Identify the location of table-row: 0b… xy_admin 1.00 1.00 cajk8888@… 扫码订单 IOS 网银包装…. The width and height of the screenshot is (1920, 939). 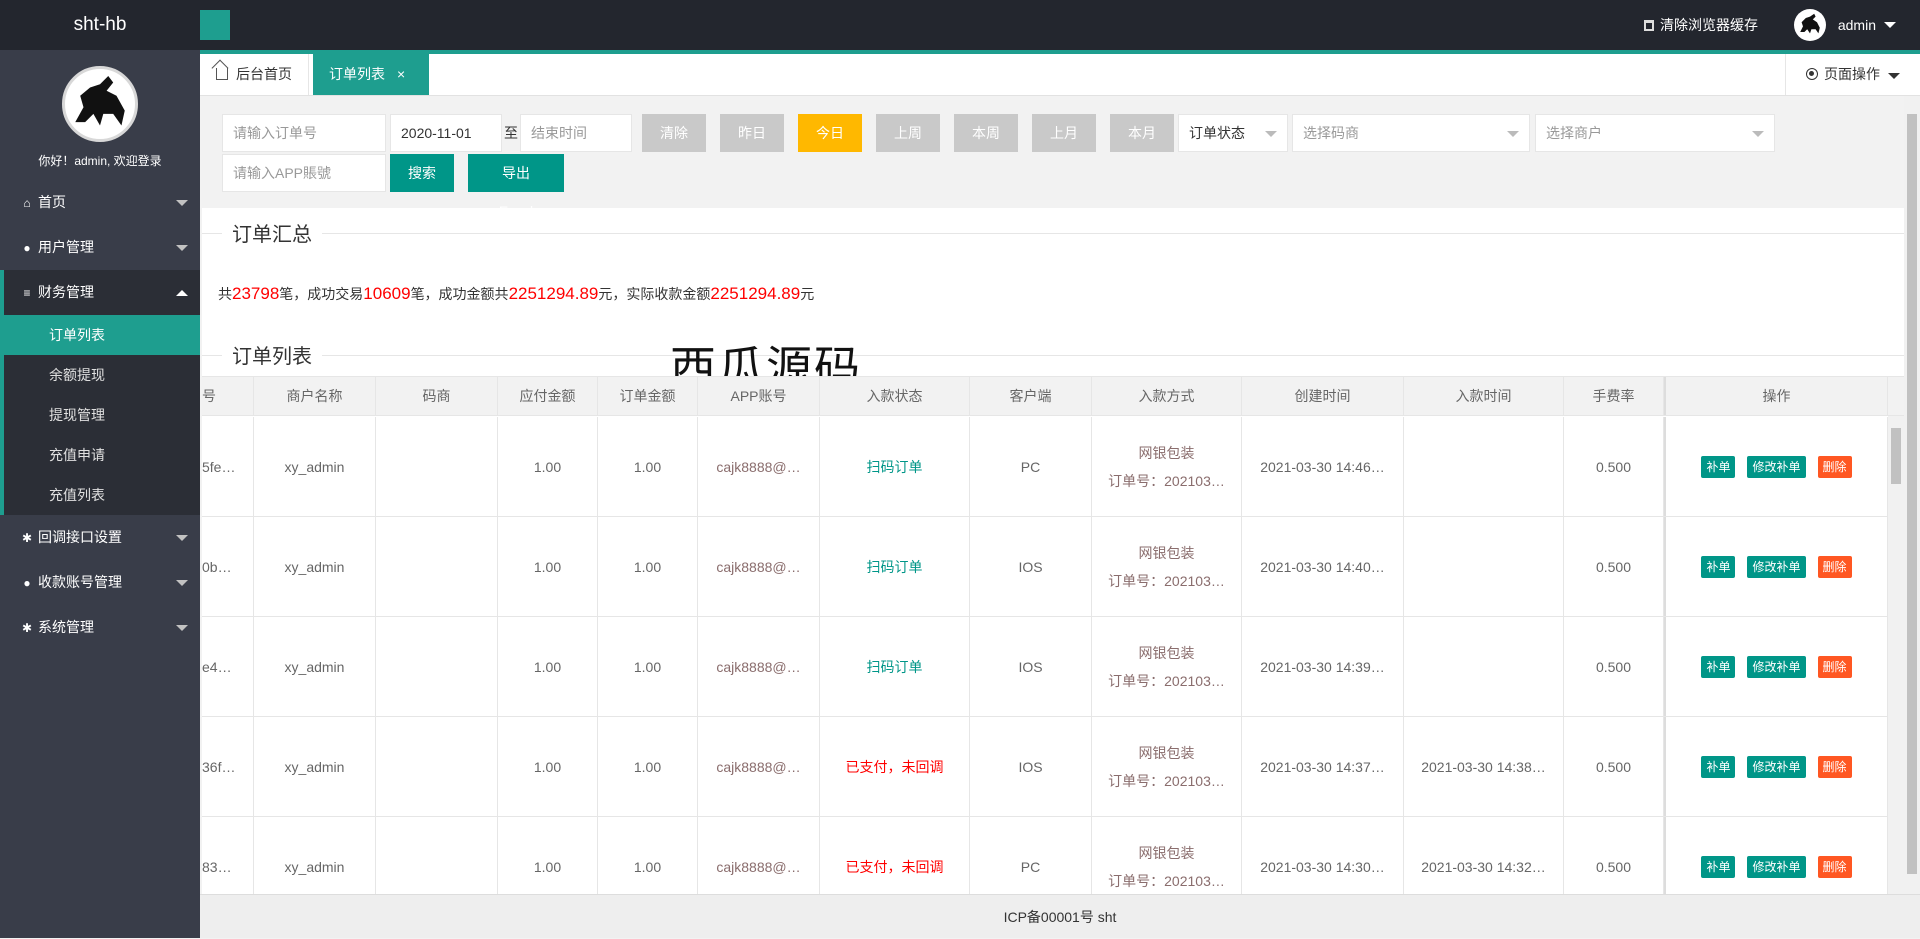
(1053, 567).